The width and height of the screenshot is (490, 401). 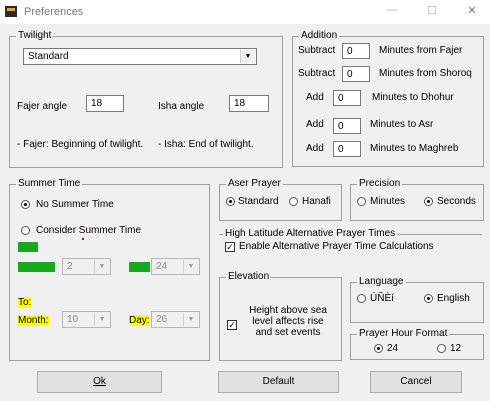 What do you see at coordinates (75, 204) in the screenshot?
I see `no-summer-label: No Summer Time` at bounding box center [75, 204].